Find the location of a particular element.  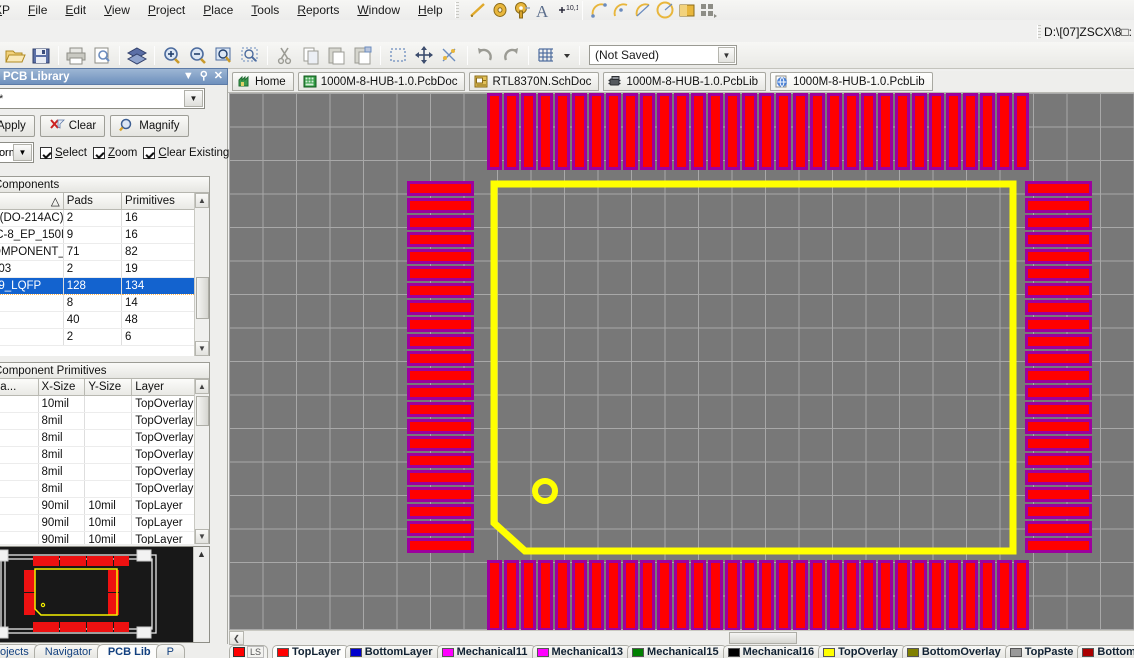

print-icon is located at coordinates (76, 55).